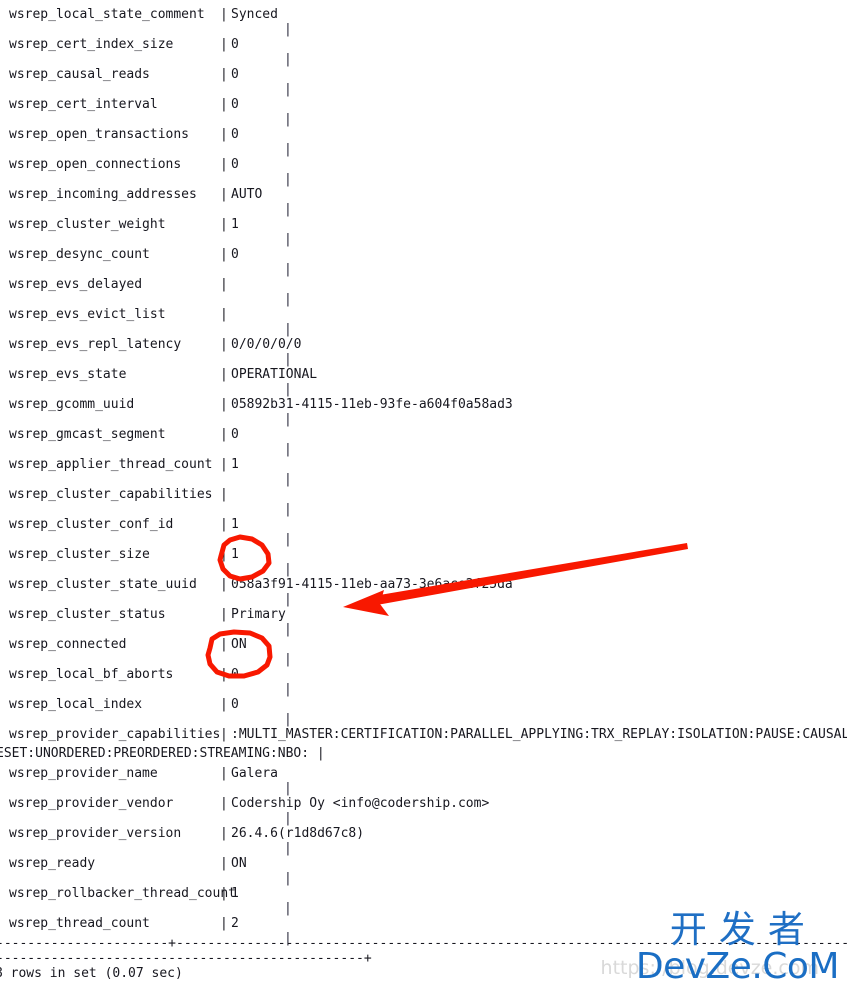  What do you see at coordinates (91, 44) in the screenshot?
I see `variable-name: wsrep_cert_index_size` at bounding box center [91, 44].